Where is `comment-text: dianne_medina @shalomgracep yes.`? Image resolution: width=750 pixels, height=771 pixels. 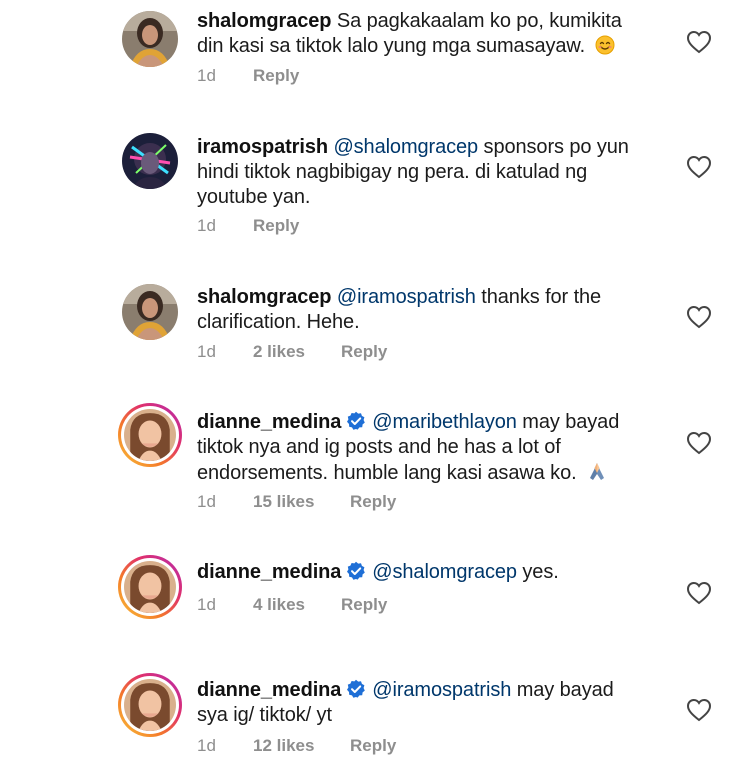 comment-text: dianne_medina @shalomgracep yes. is located at coordinates (422, 572).